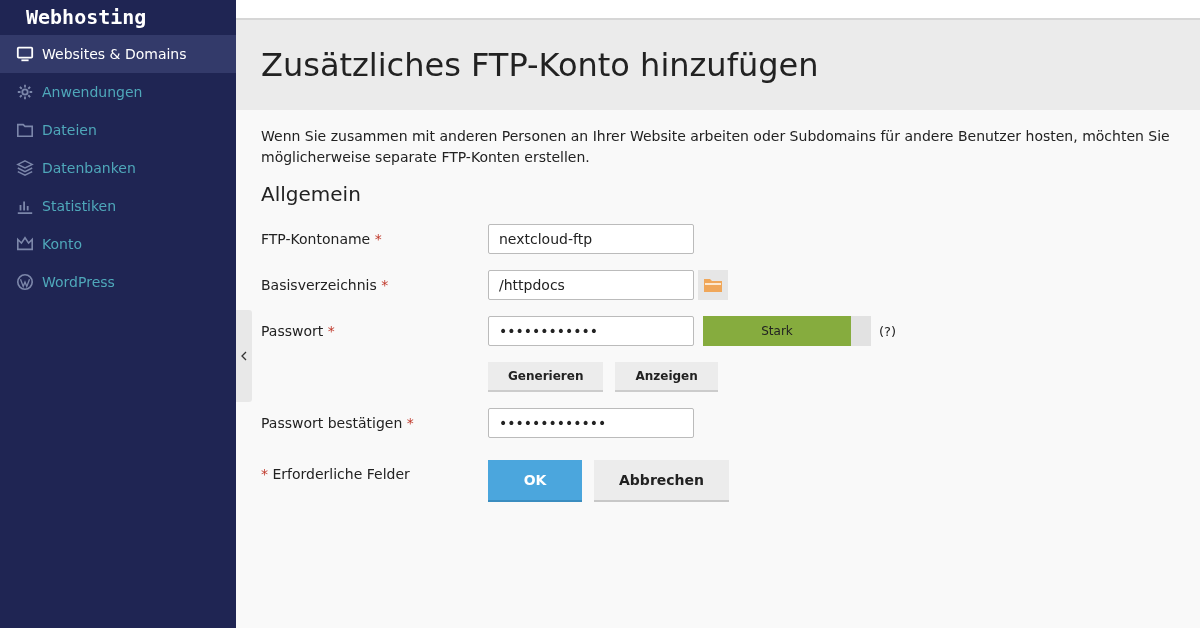 The image size is (1200, 628). I want to click on sidebar-item: Websites & Domains, so click(118, 54).